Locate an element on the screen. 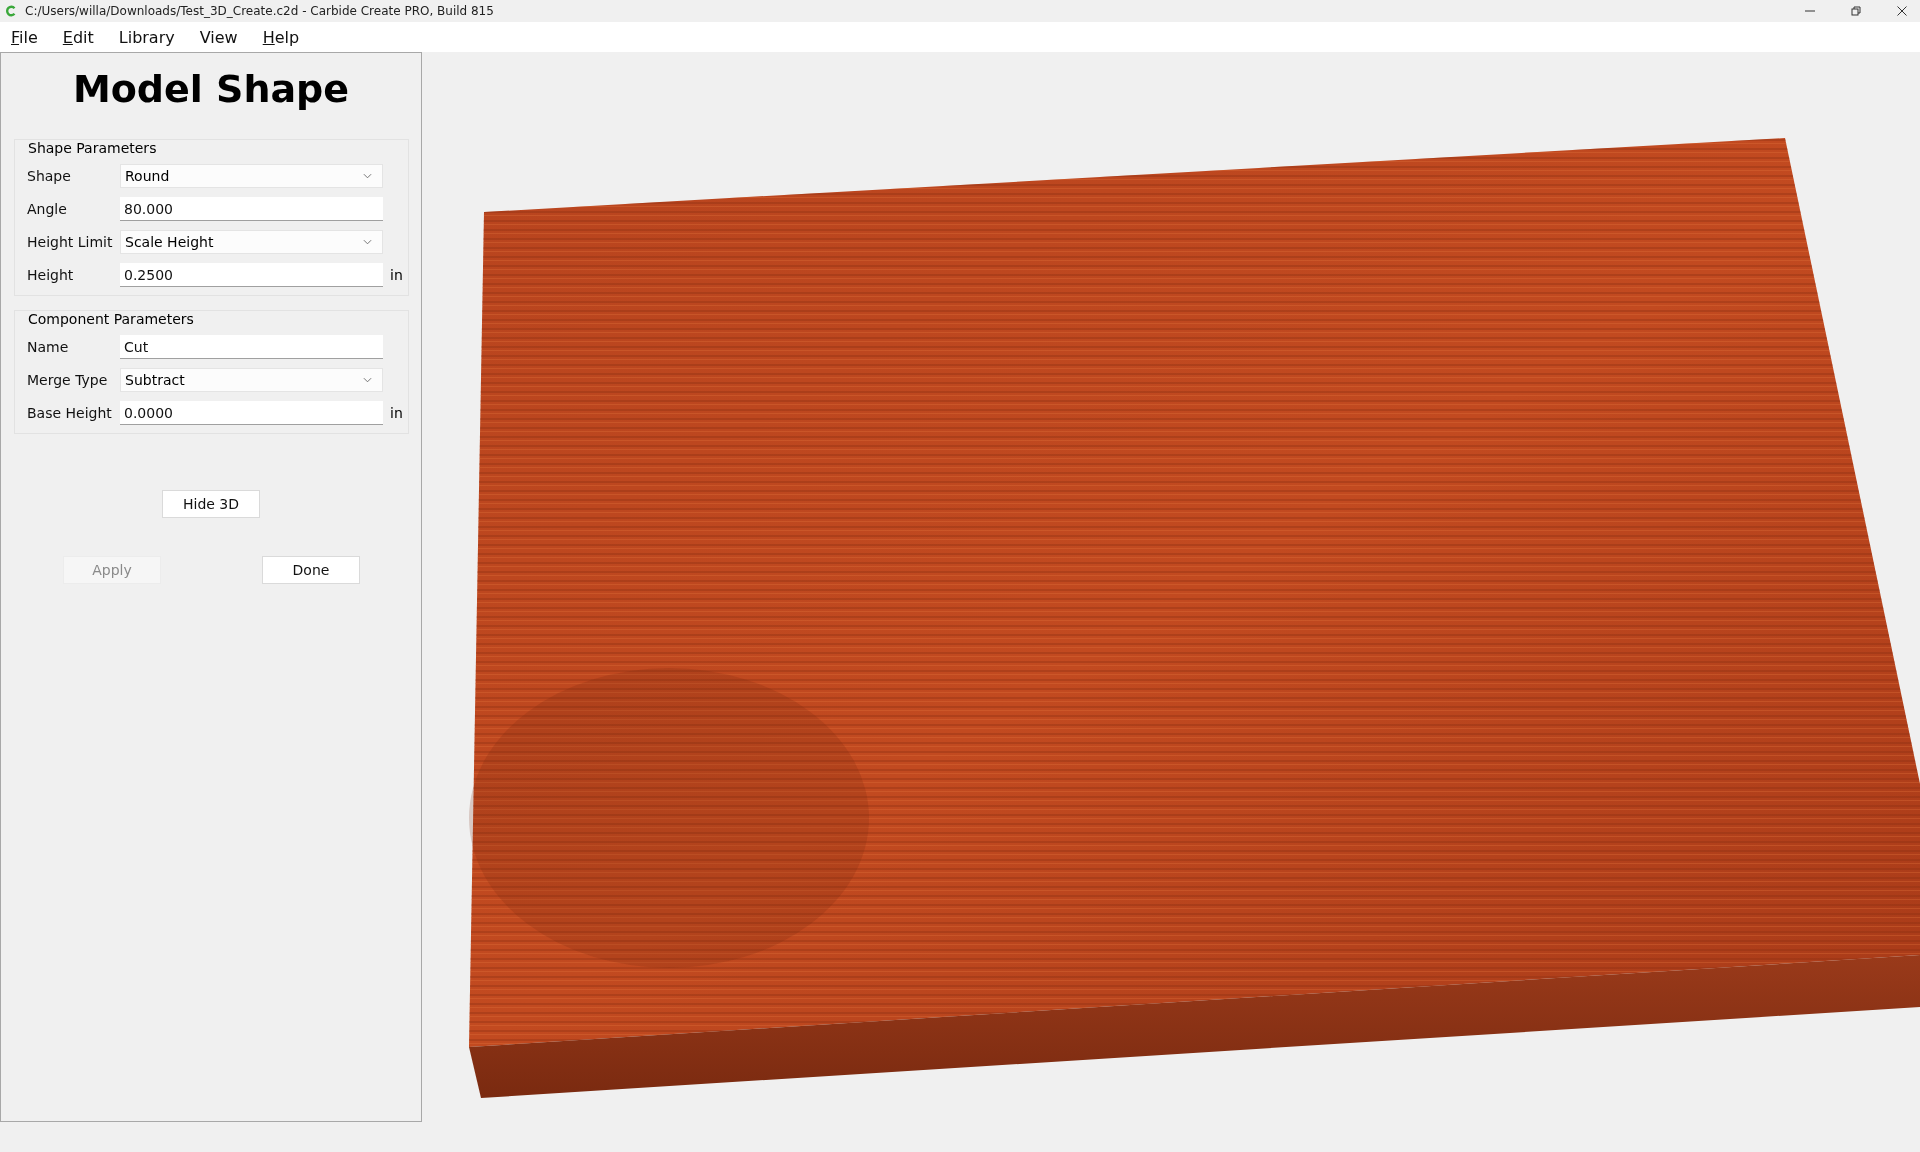  dropdown: Round is located at coordinates (251, 176).